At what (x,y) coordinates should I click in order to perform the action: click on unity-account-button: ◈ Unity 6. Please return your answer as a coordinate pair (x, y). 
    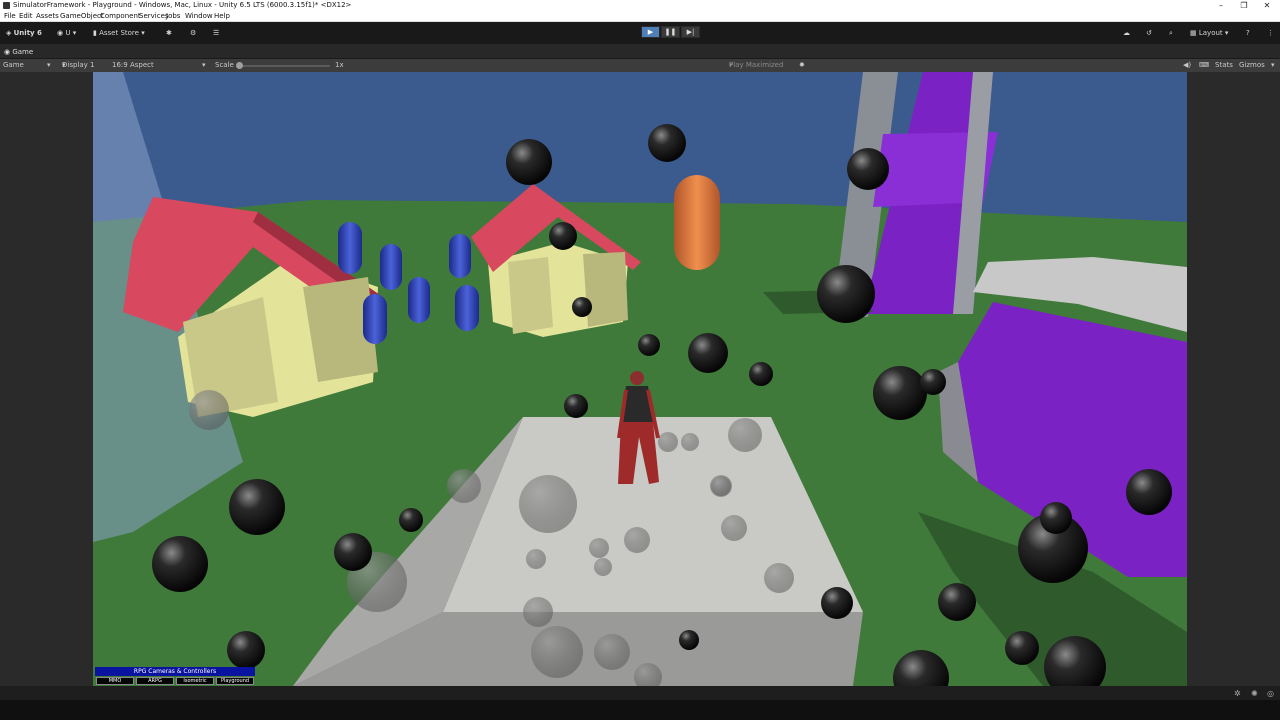
    Looking at the image, I should click on (24, 33).